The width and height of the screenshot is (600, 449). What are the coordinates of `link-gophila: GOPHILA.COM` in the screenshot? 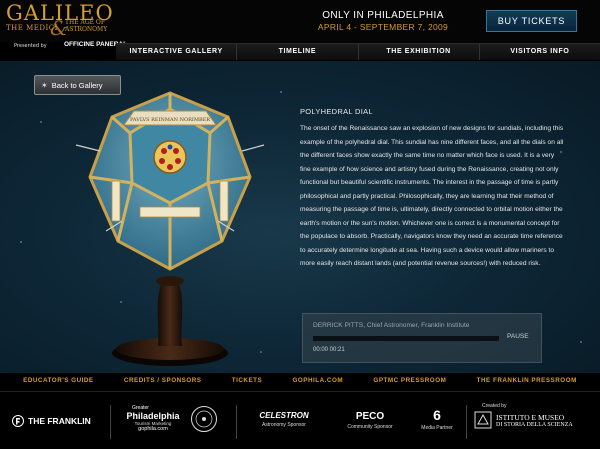 It's located at (318, 383).